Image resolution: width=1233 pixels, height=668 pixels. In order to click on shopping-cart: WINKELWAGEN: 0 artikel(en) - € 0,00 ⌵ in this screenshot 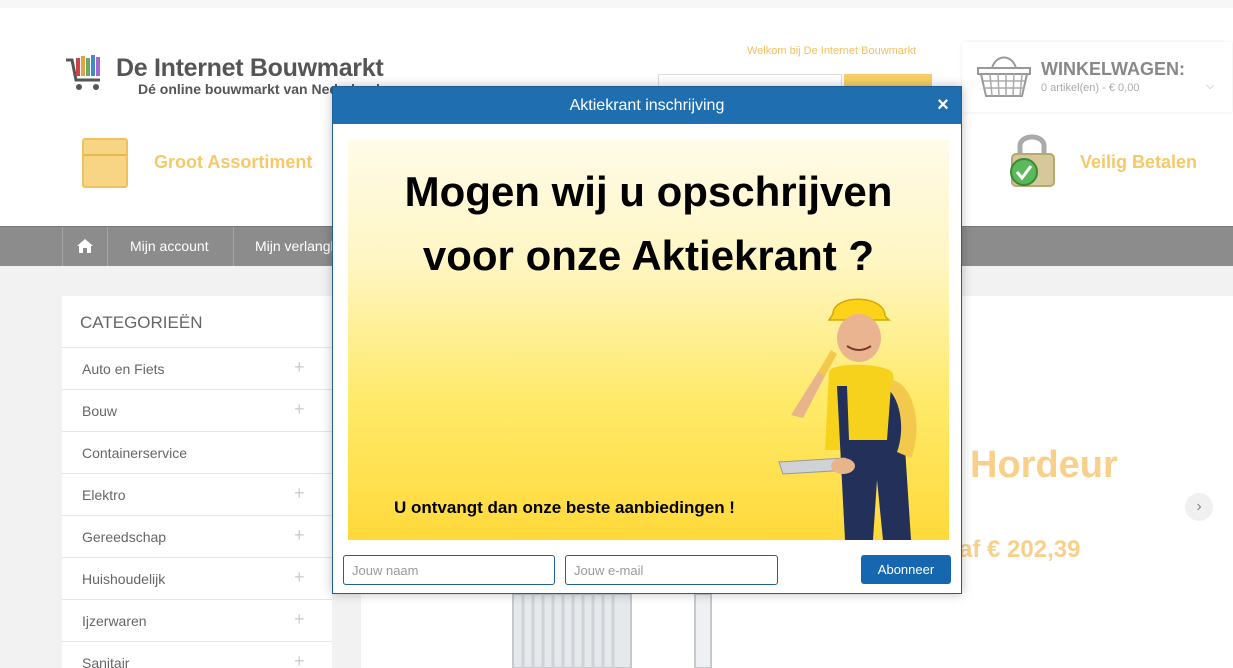, I will do `click(1097, 77)`.